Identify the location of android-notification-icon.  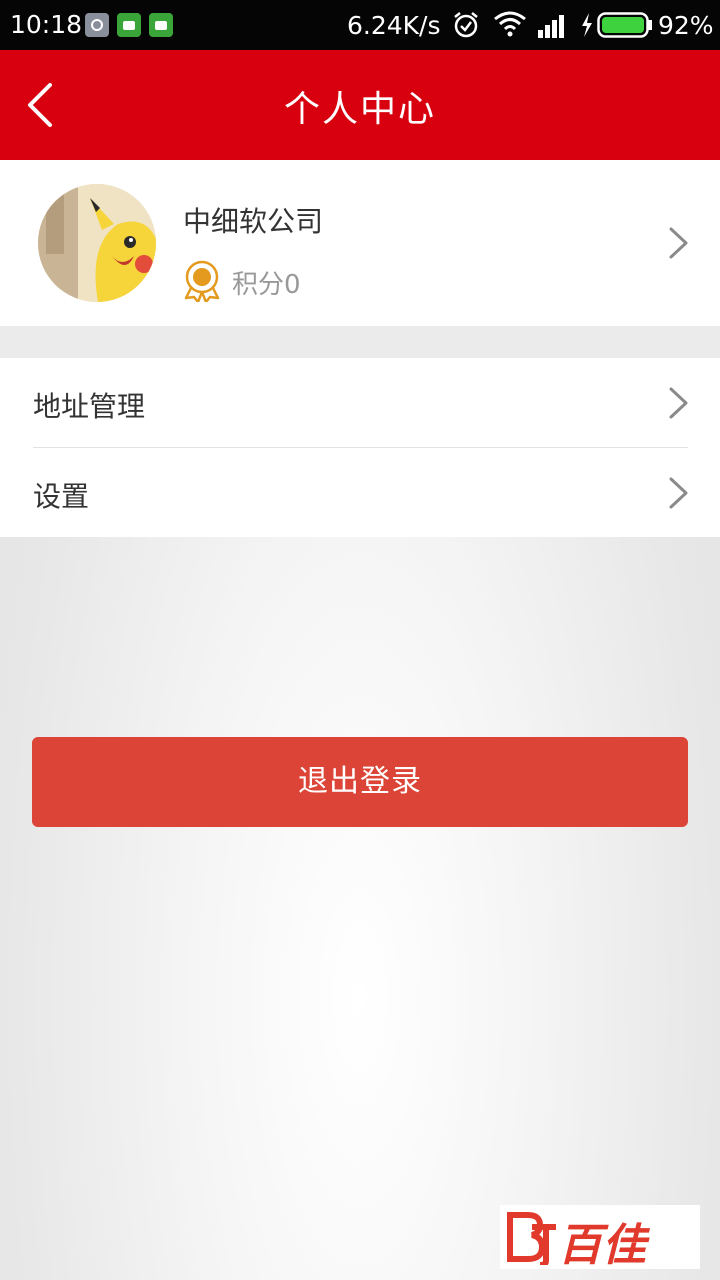
(129, 25).